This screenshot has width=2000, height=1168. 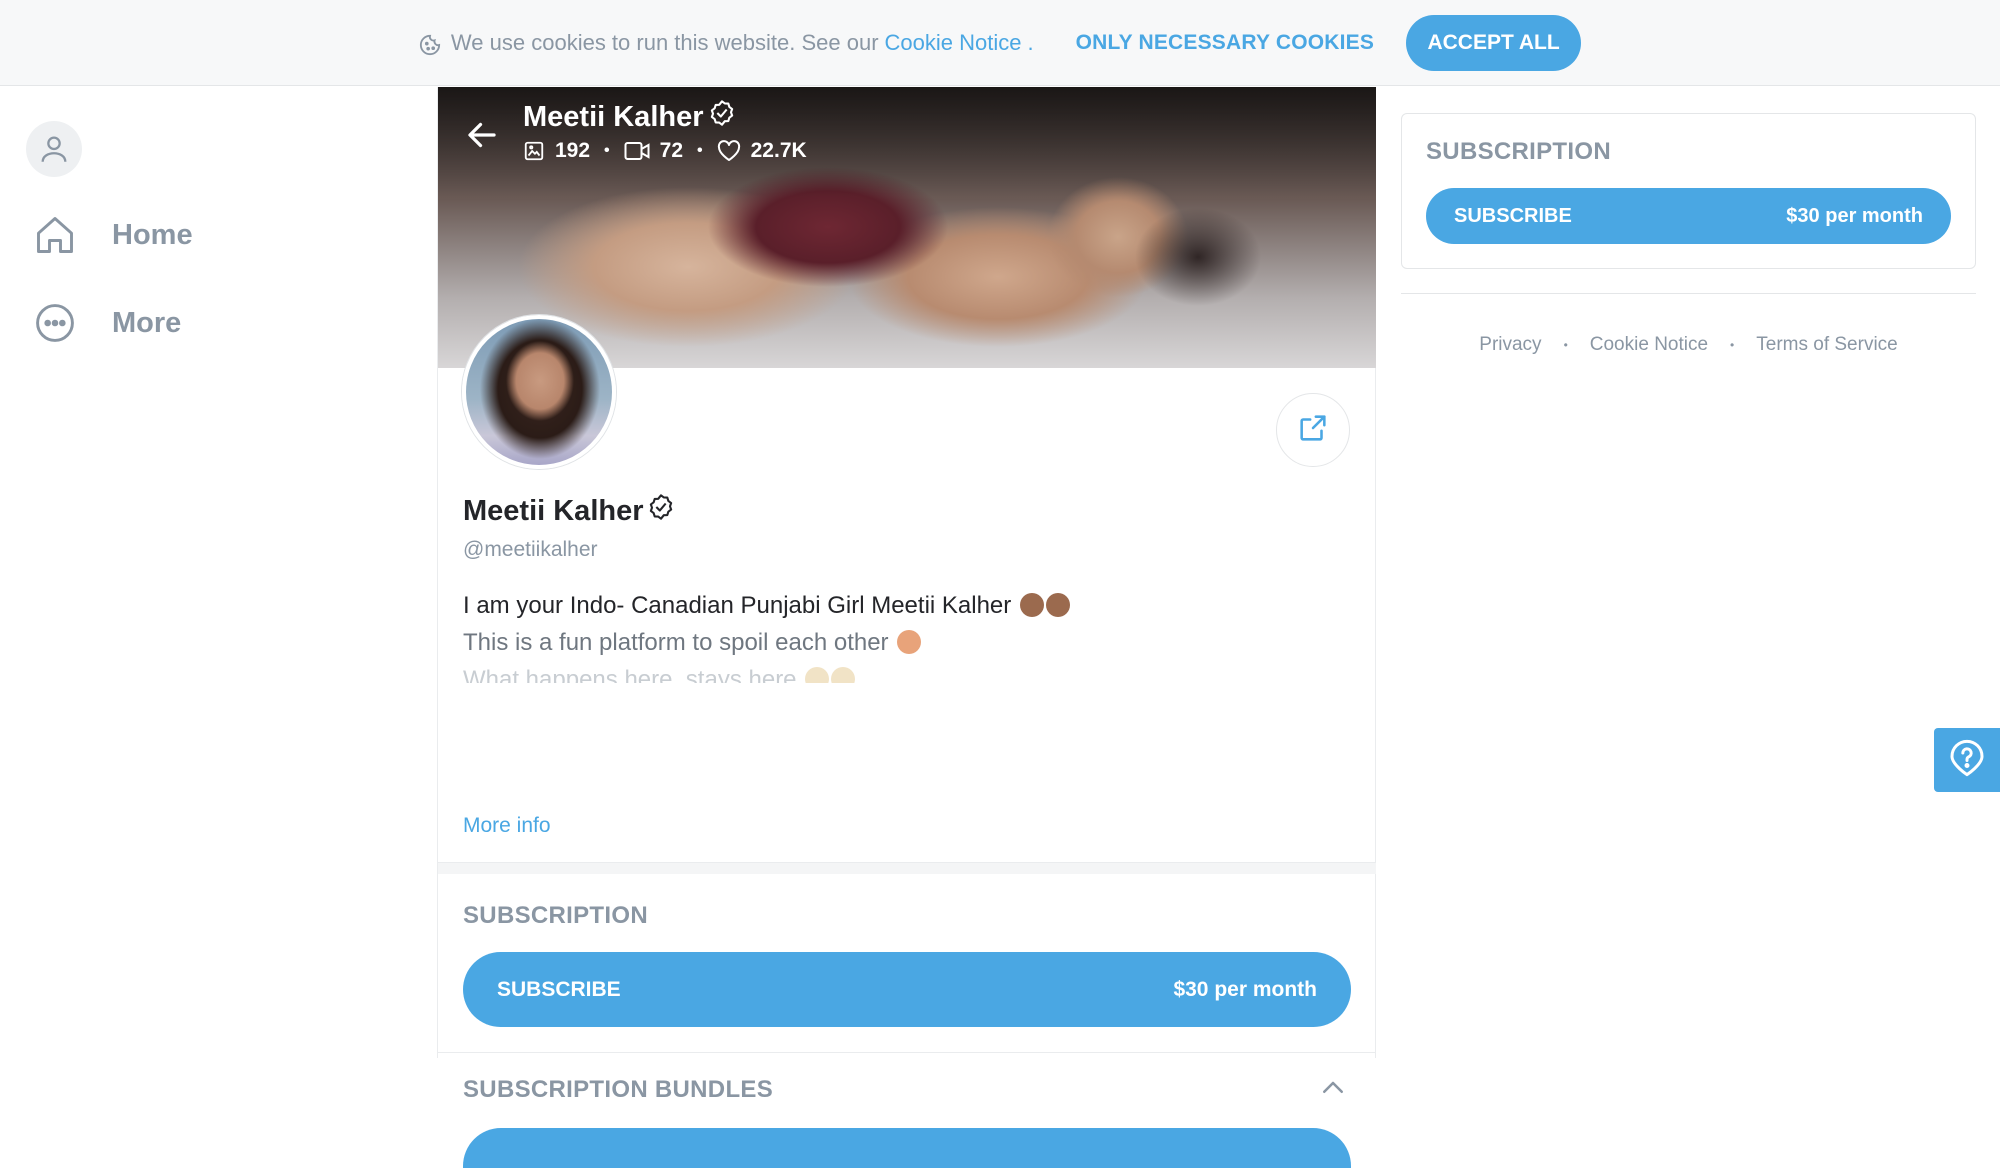 I want to click on share-icon, so click(x=1313, y=430).